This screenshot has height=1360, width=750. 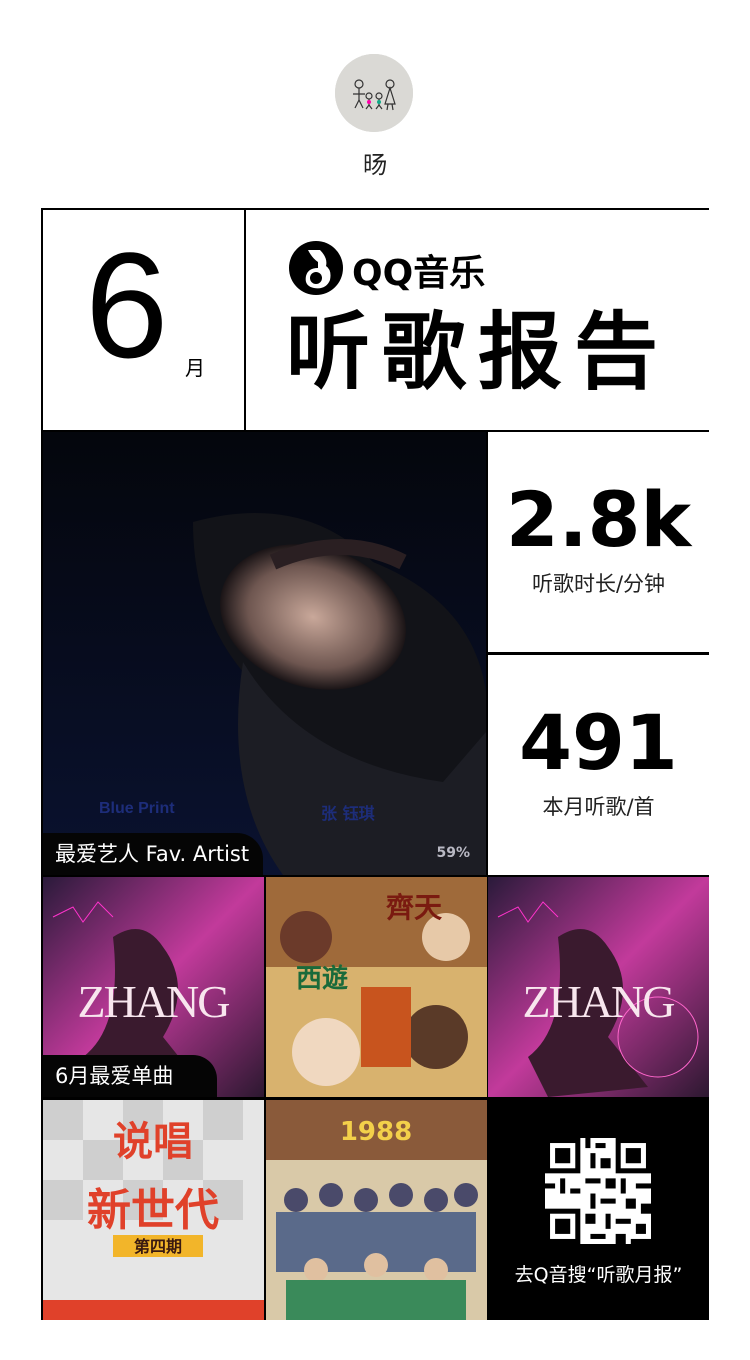 I want to click on song-cover-2: 齊天 西遊, so click(x=376, y=987).